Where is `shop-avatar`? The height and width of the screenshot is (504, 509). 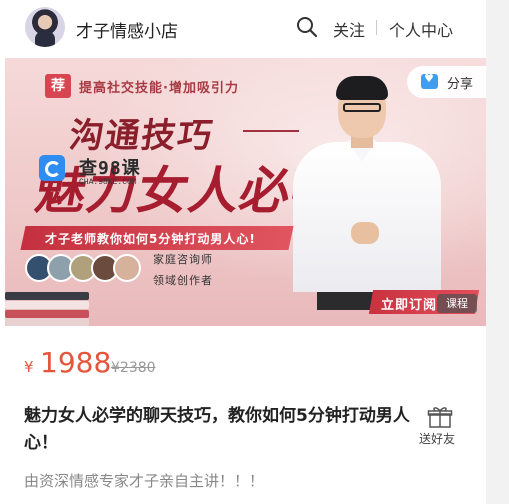 shop-avatar is located at coordinates (45, 27).